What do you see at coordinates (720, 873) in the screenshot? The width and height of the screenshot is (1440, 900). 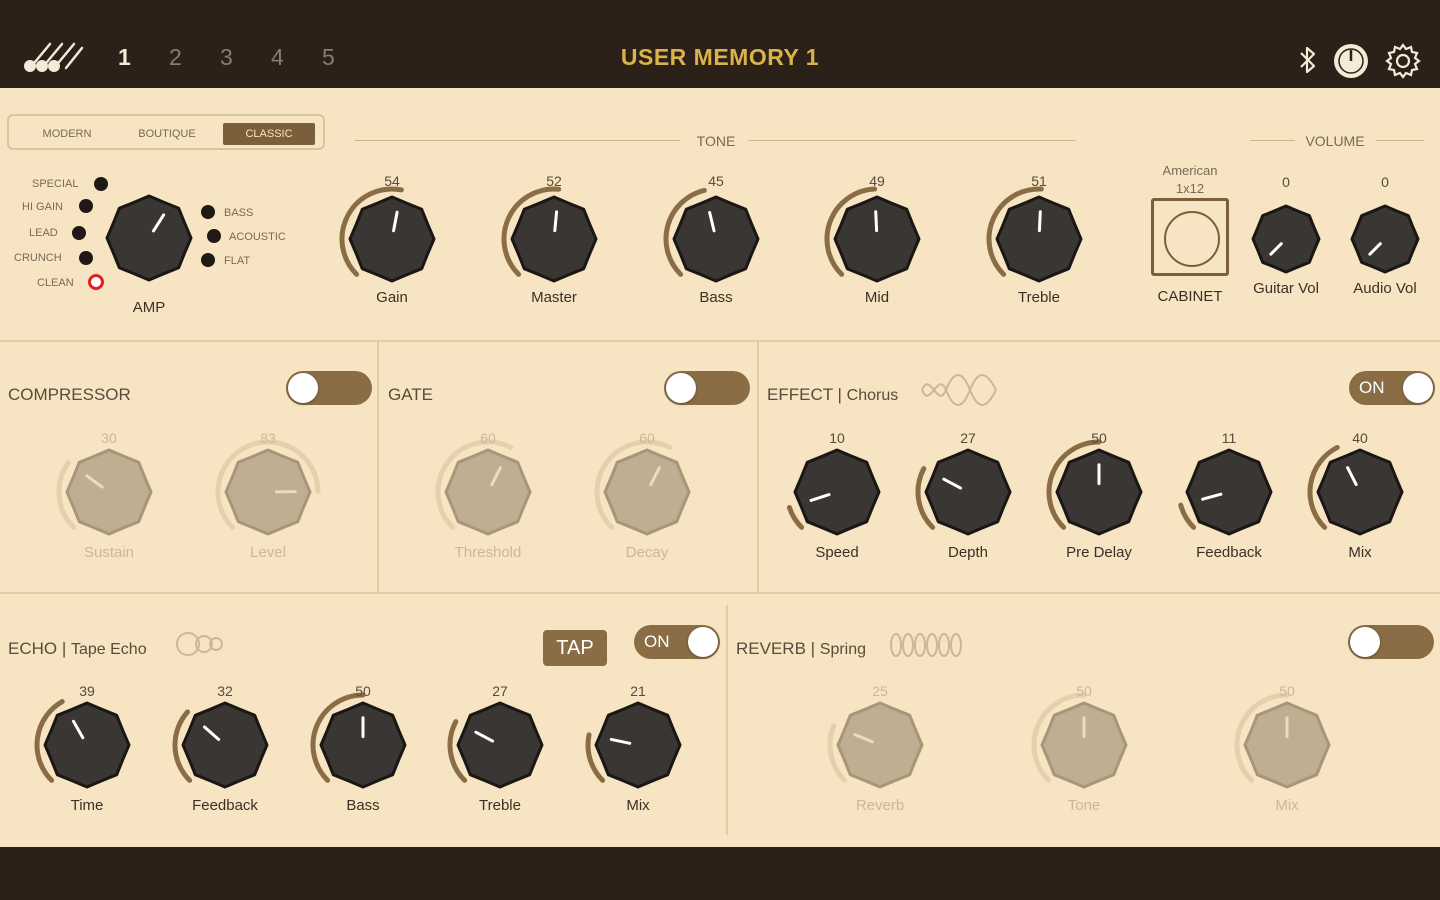 I see `bottom-bar` at bounding box center [720, 873].